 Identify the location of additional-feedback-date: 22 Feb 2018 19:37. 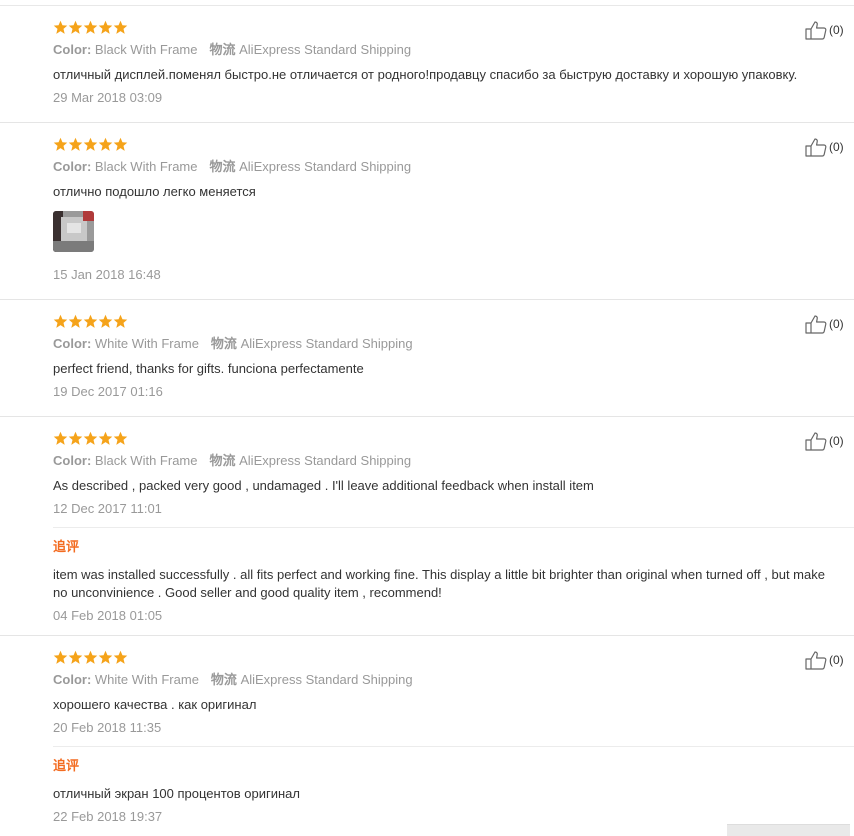
(108, 816).